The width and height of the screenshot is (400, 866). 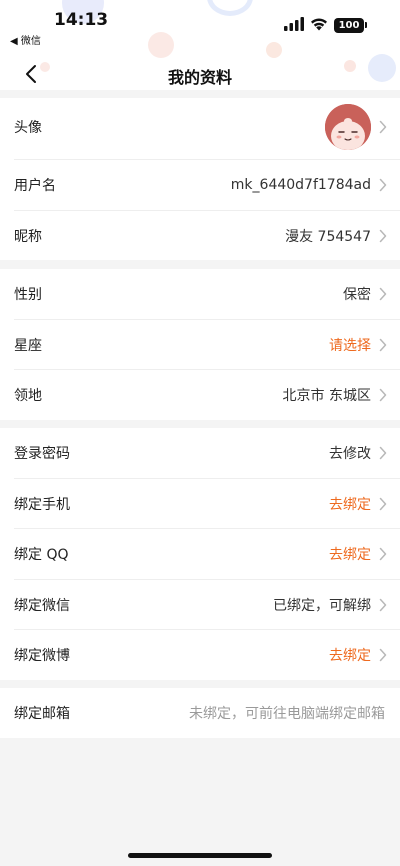 What do you see at coordinates (200, 605) in the screenshot?
I see `bind-wechat-row: 绑定微信 已绑定，可解绑` at bounding box center [200, 605].